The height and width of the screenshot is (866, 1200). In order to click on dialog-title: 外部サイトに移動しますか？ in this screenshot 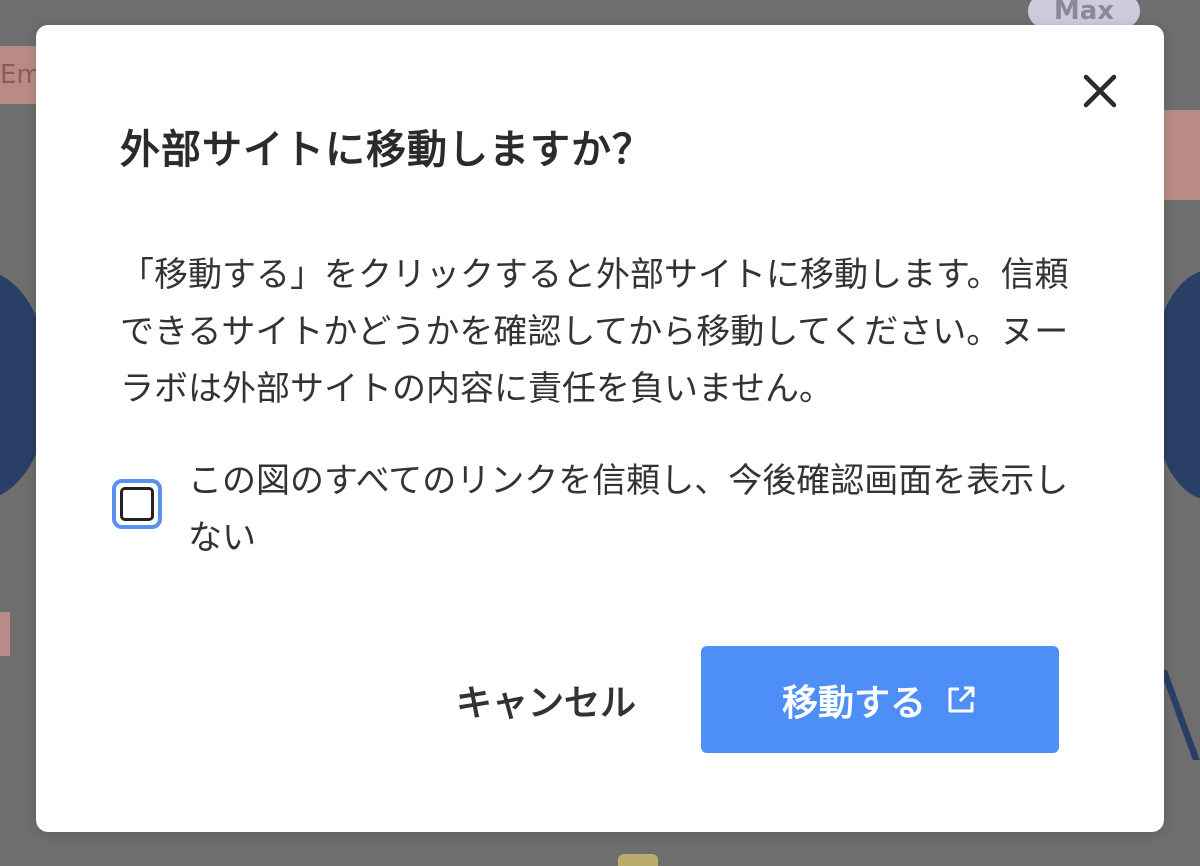, I will do `click(386, 150)`.